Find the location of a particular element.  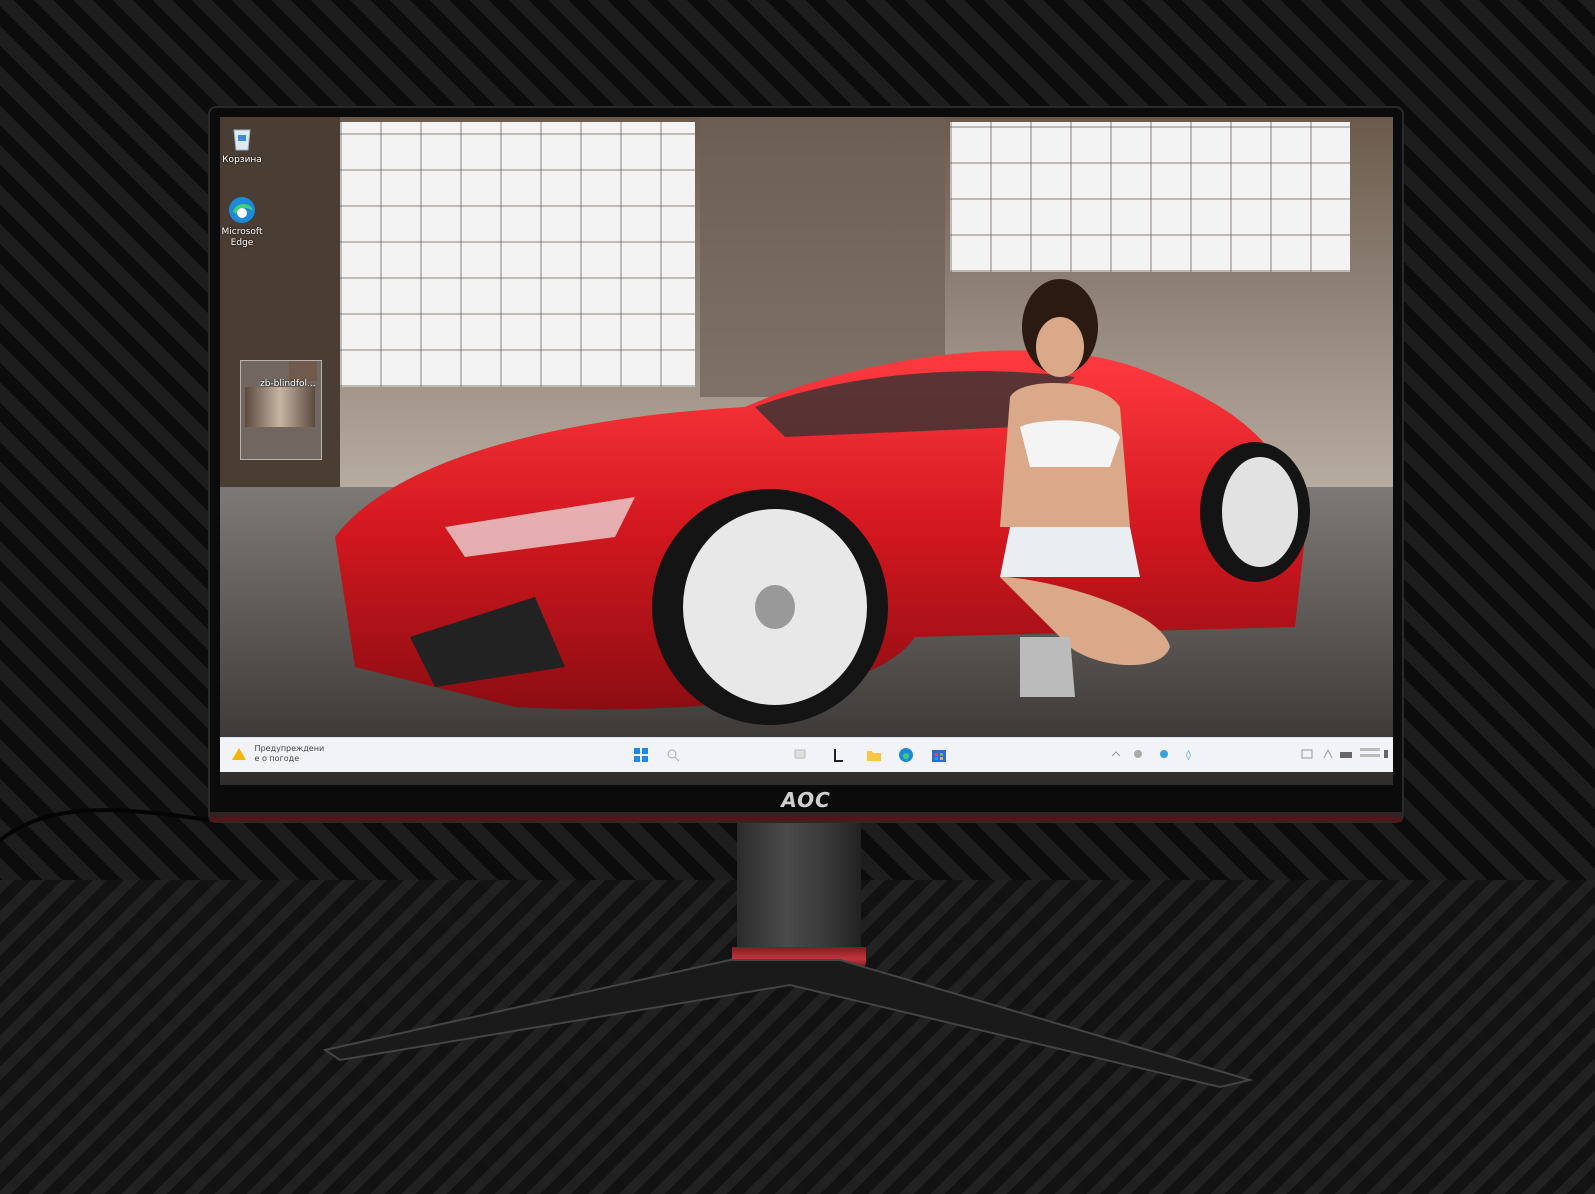

desktop-icon-recycle-bin: Корзина is located at coordinates (246, 144).